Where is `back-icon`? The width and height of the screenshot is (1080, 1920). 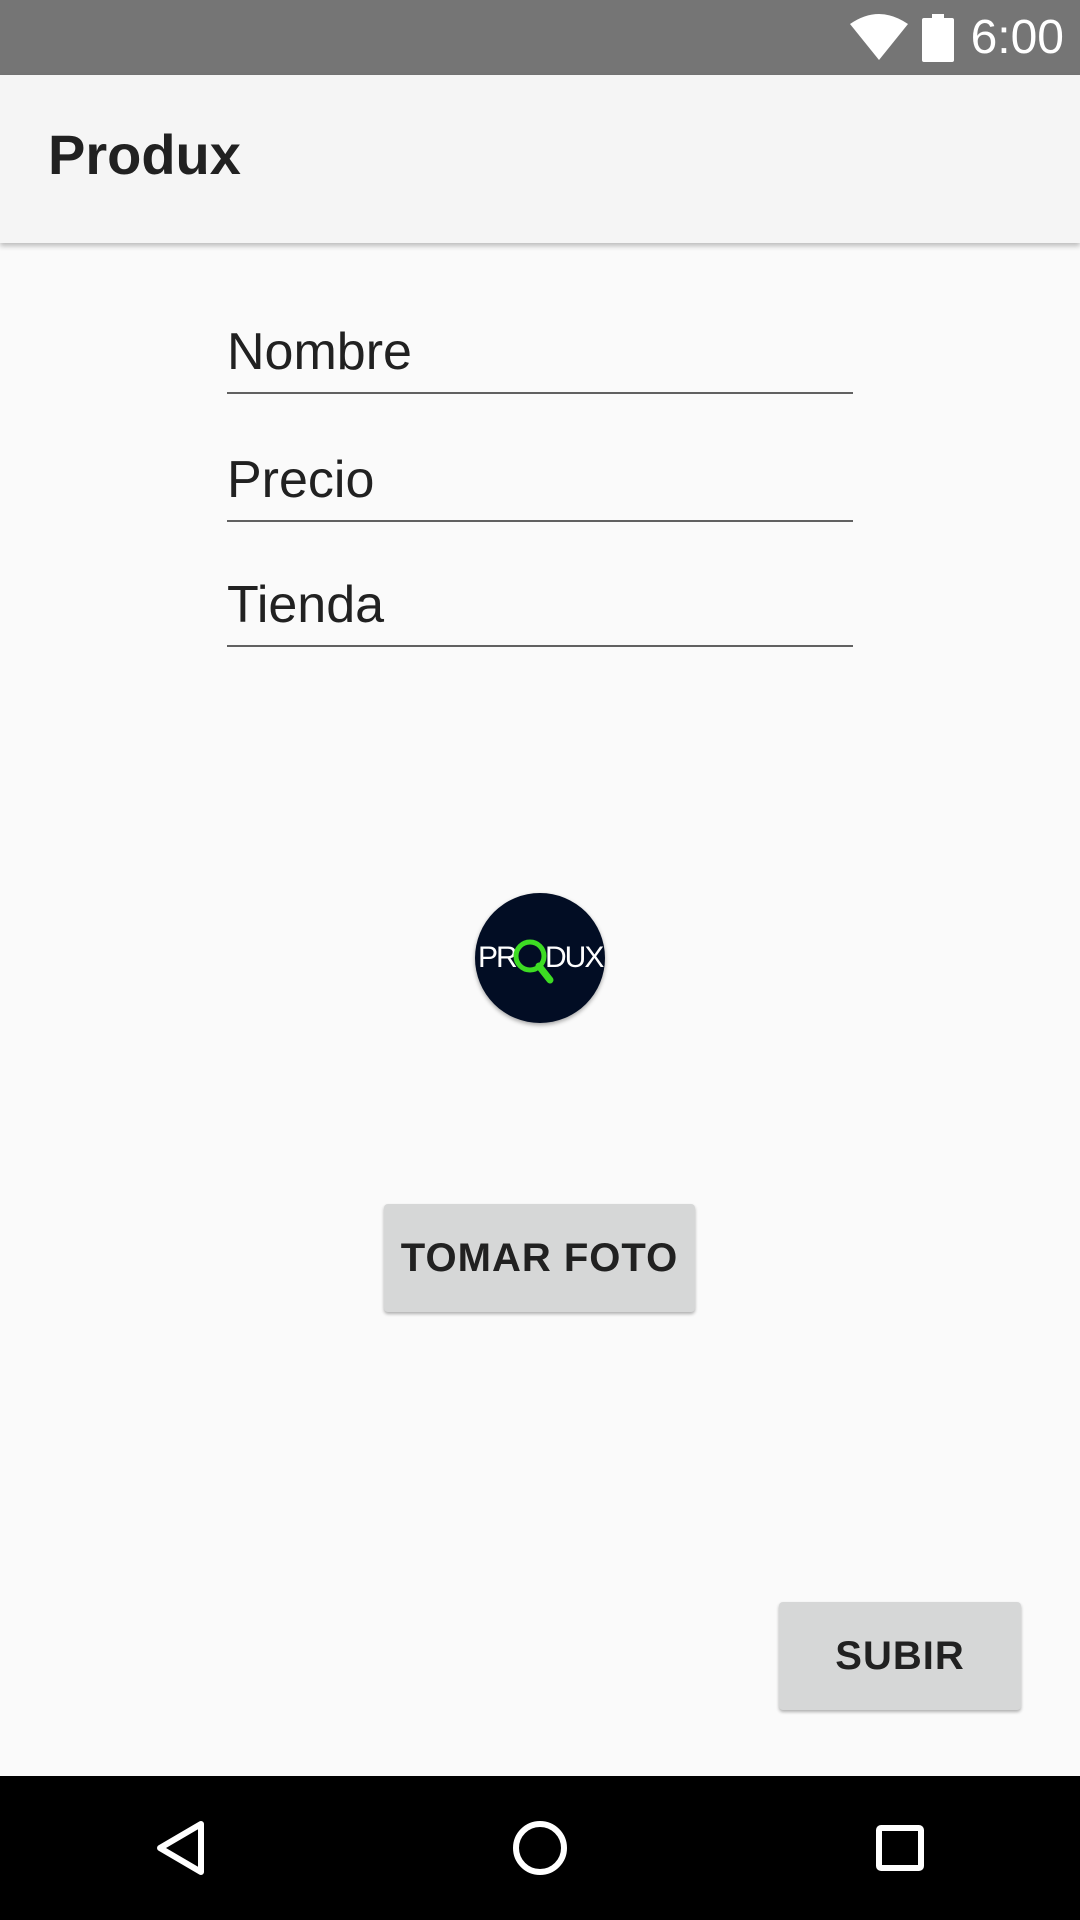
back-icon is located at coordinates (180, 1848).